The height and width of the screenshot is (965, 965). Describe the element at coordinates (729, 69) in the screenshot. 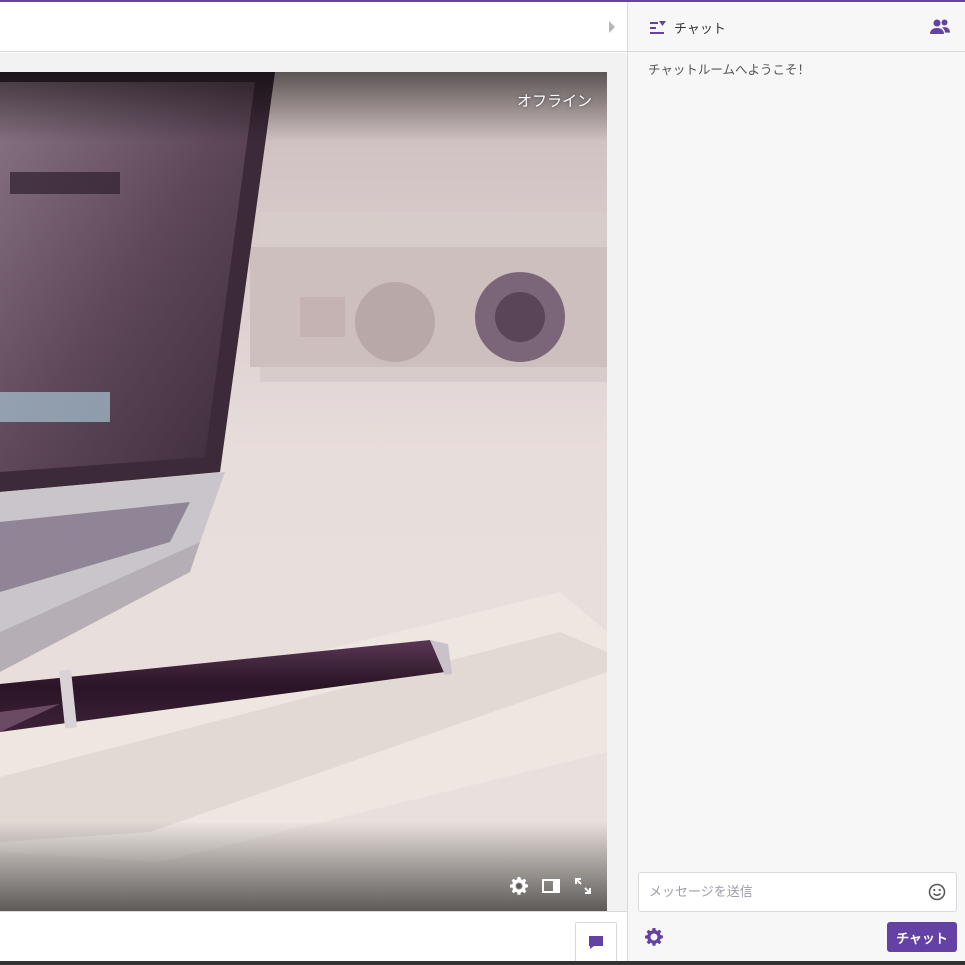

I see `welcome-message: チャットルームへようこそ！` at that location.